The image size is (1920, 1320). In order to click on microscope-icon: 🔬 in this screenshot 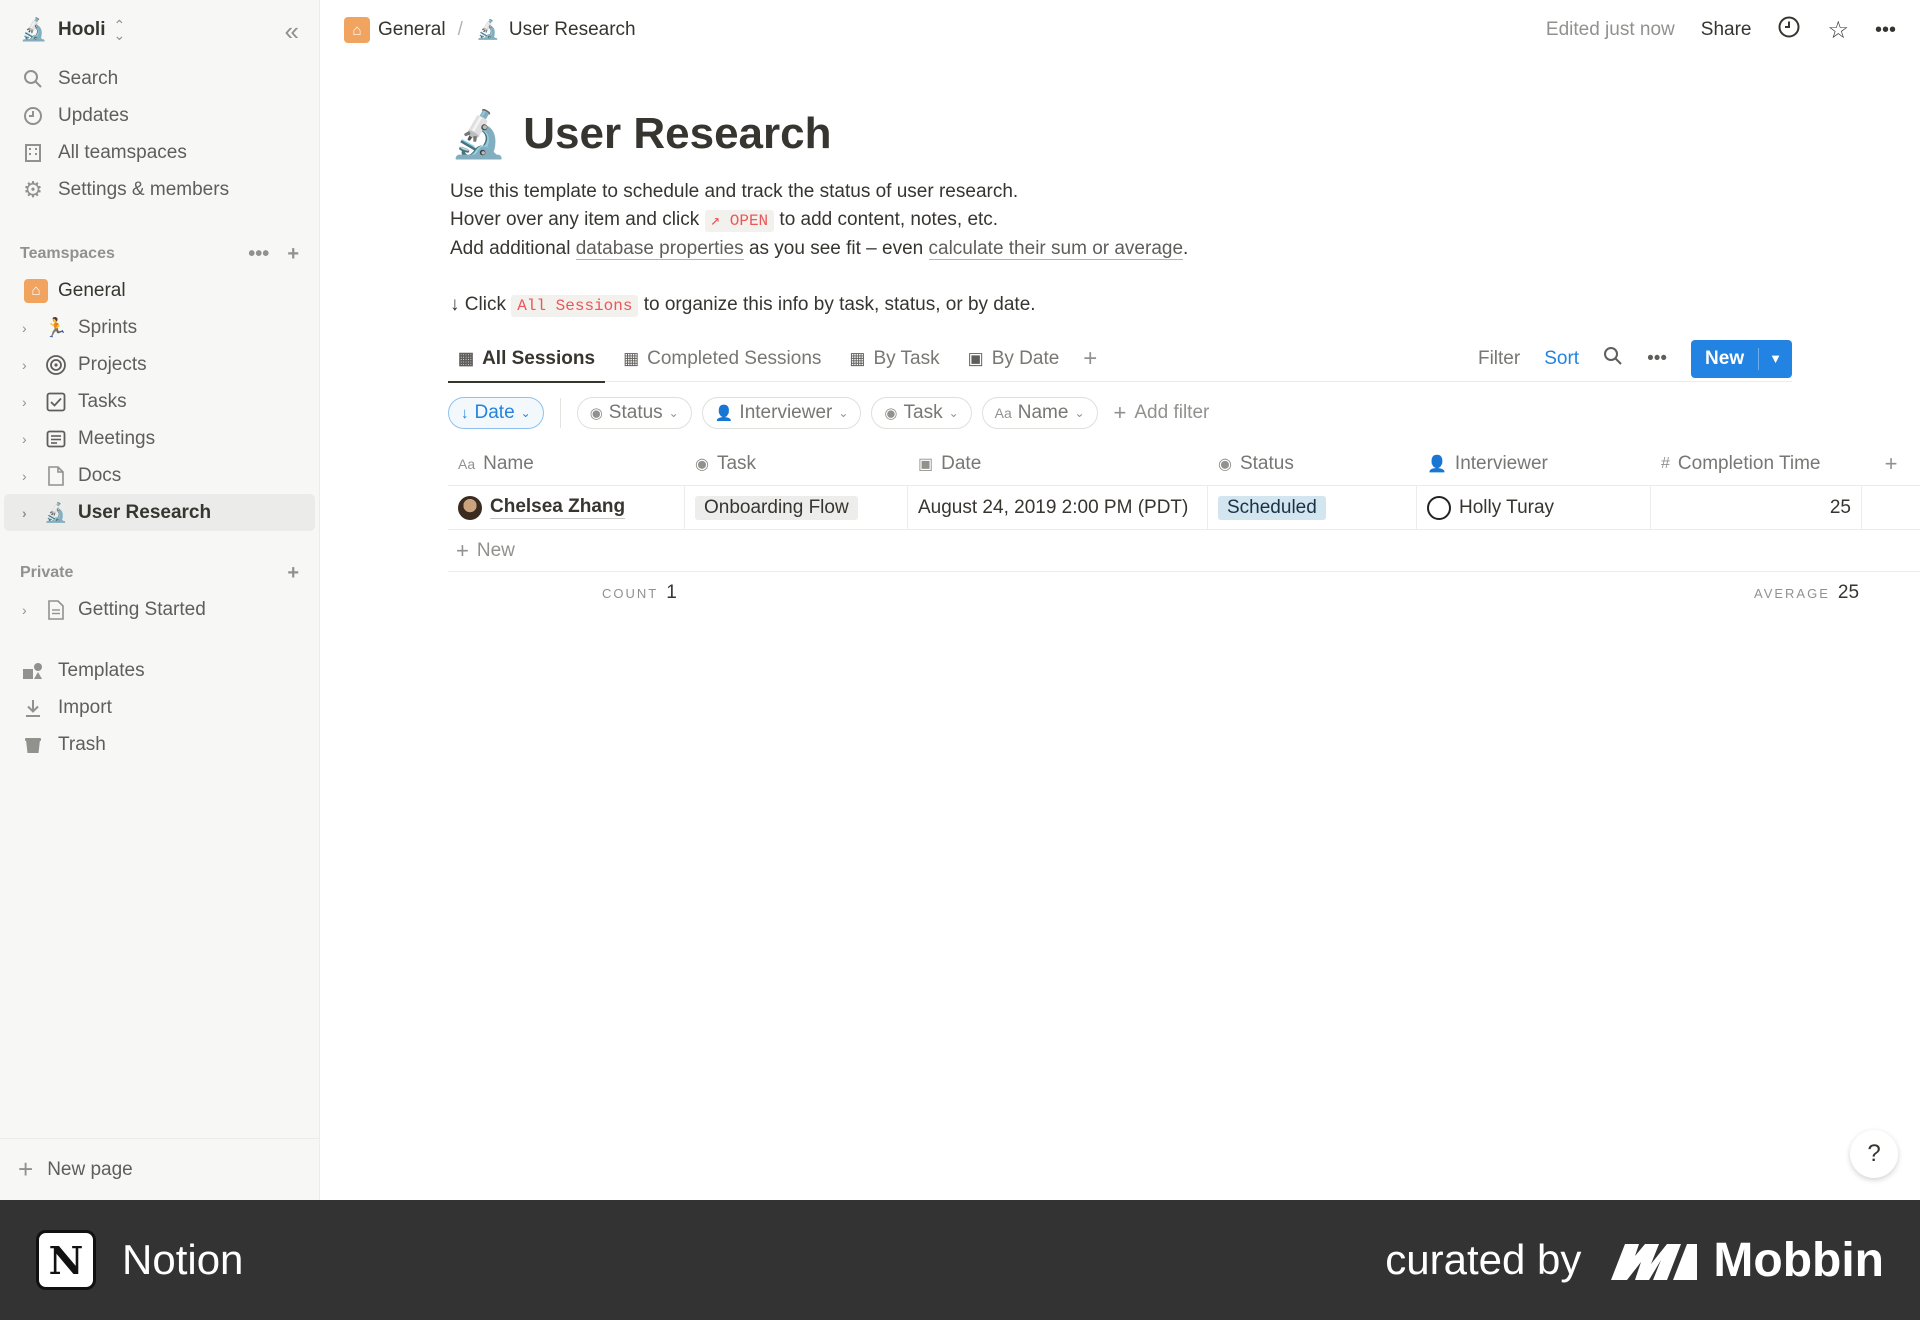, I will do `click(478, 134)`.